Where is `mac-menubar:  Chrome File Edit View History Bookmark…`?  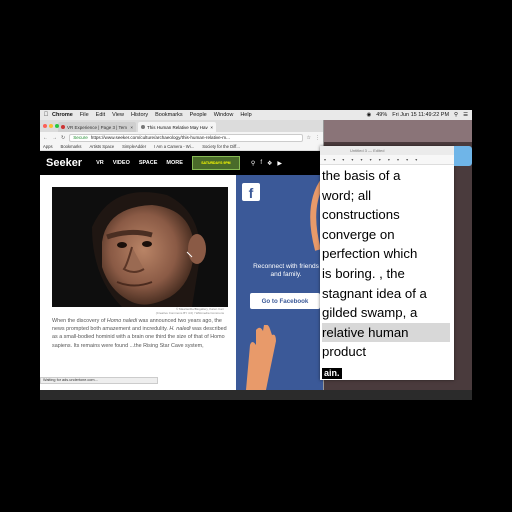 mac-menubar:  Chrome File Edit View History Bookmark… is located at coordinates (256, 115).